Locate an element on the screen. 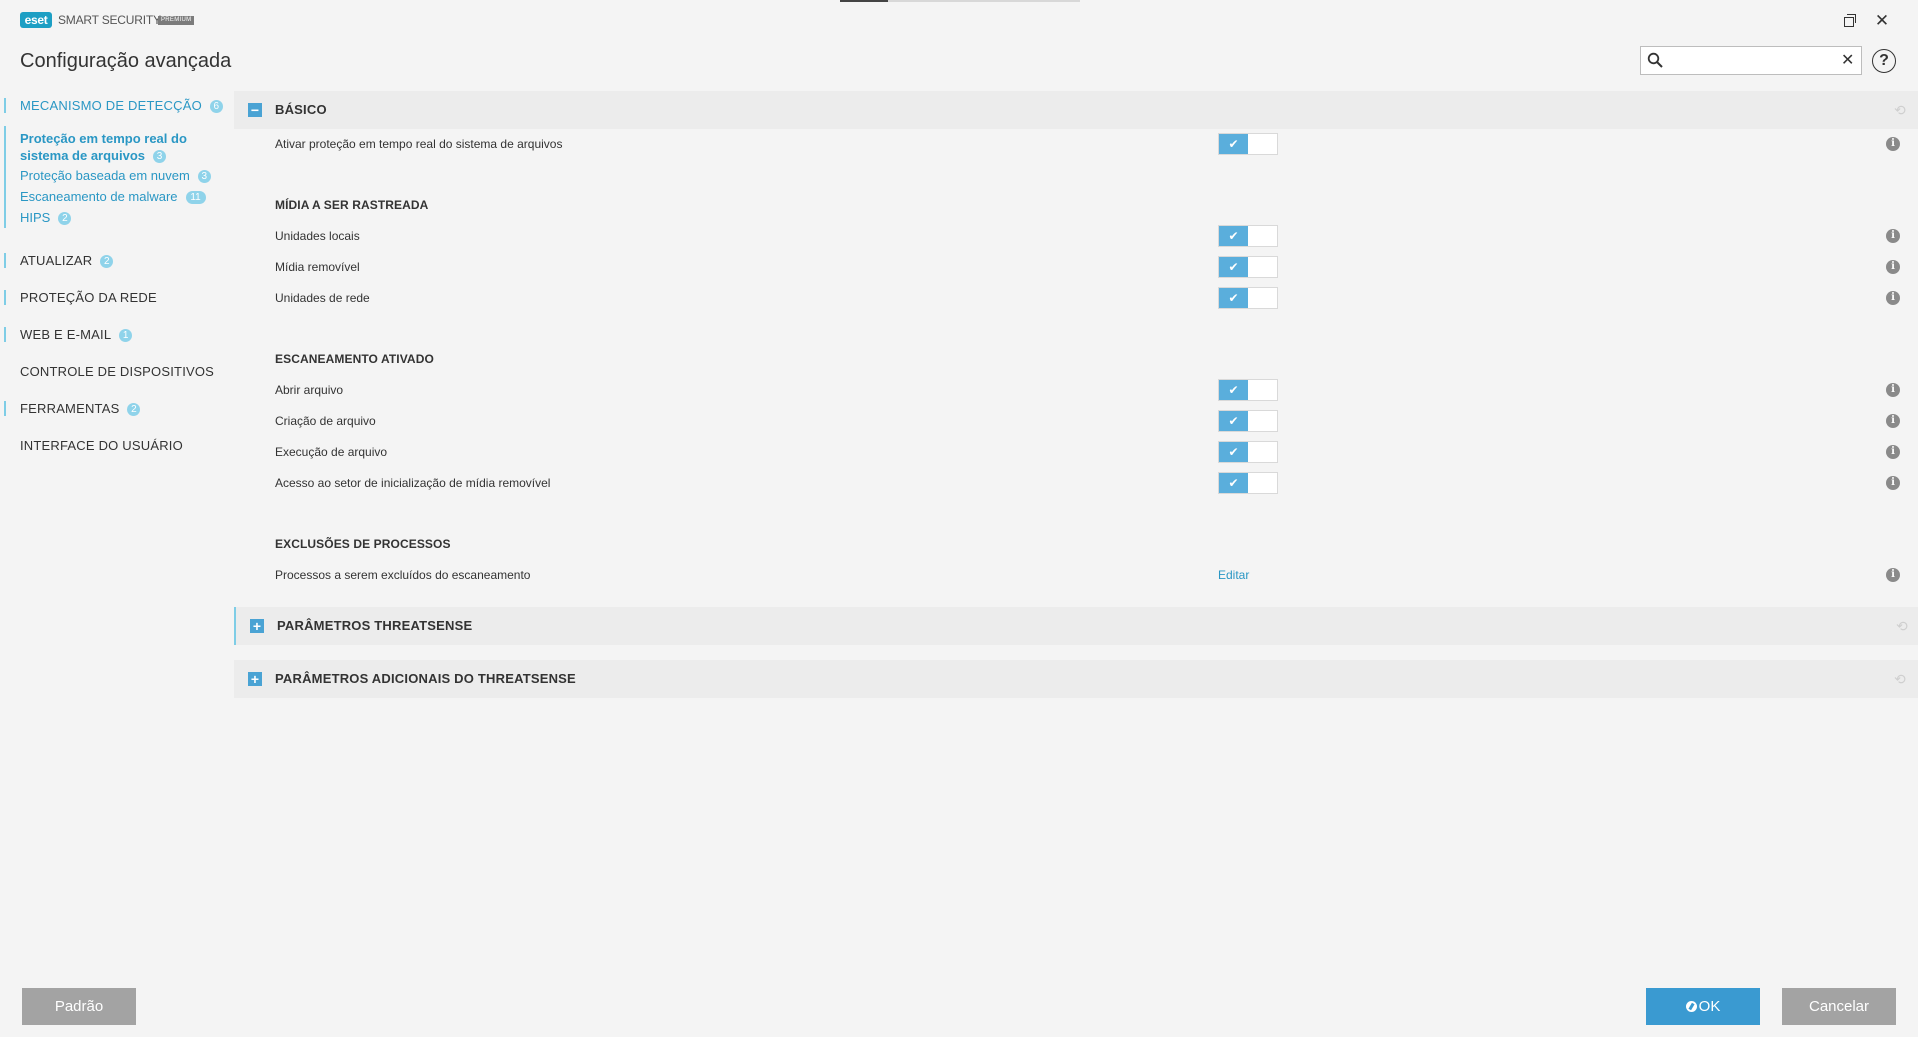  search-box: ✕ is located at coordinates (1751, 60).